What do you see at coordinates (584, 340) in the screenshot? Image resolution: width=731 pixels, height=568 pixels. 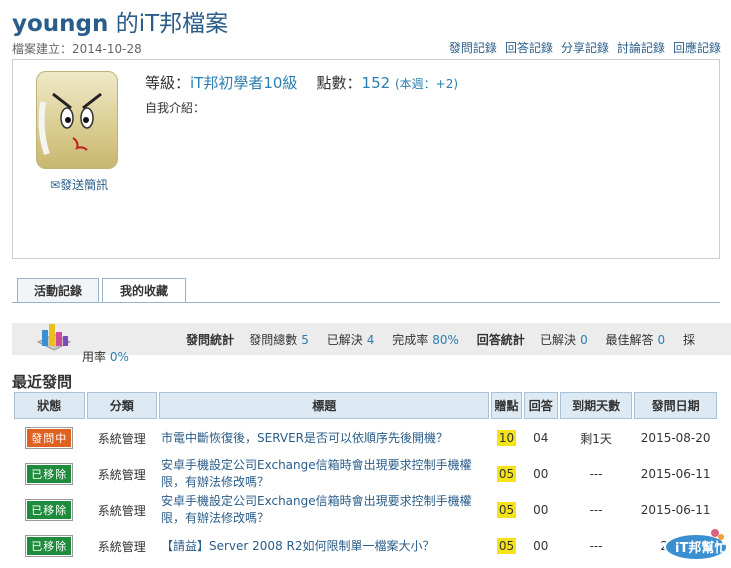 I see `answer-solved-value: 0` at bounding box center [584, 340].